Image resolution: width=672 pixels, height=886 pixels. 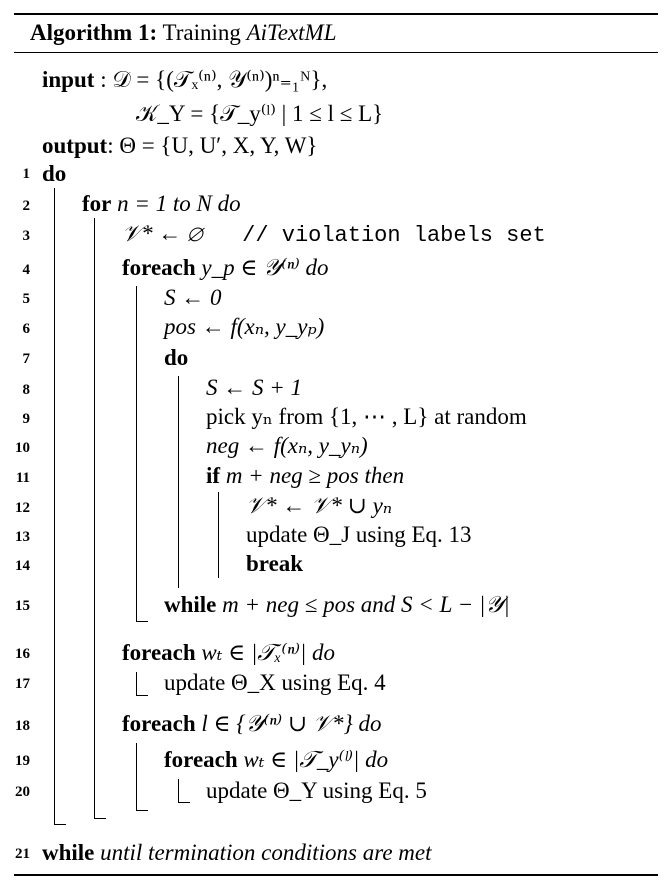 I want to click on line-number: 9, so click(x=26, y=419).